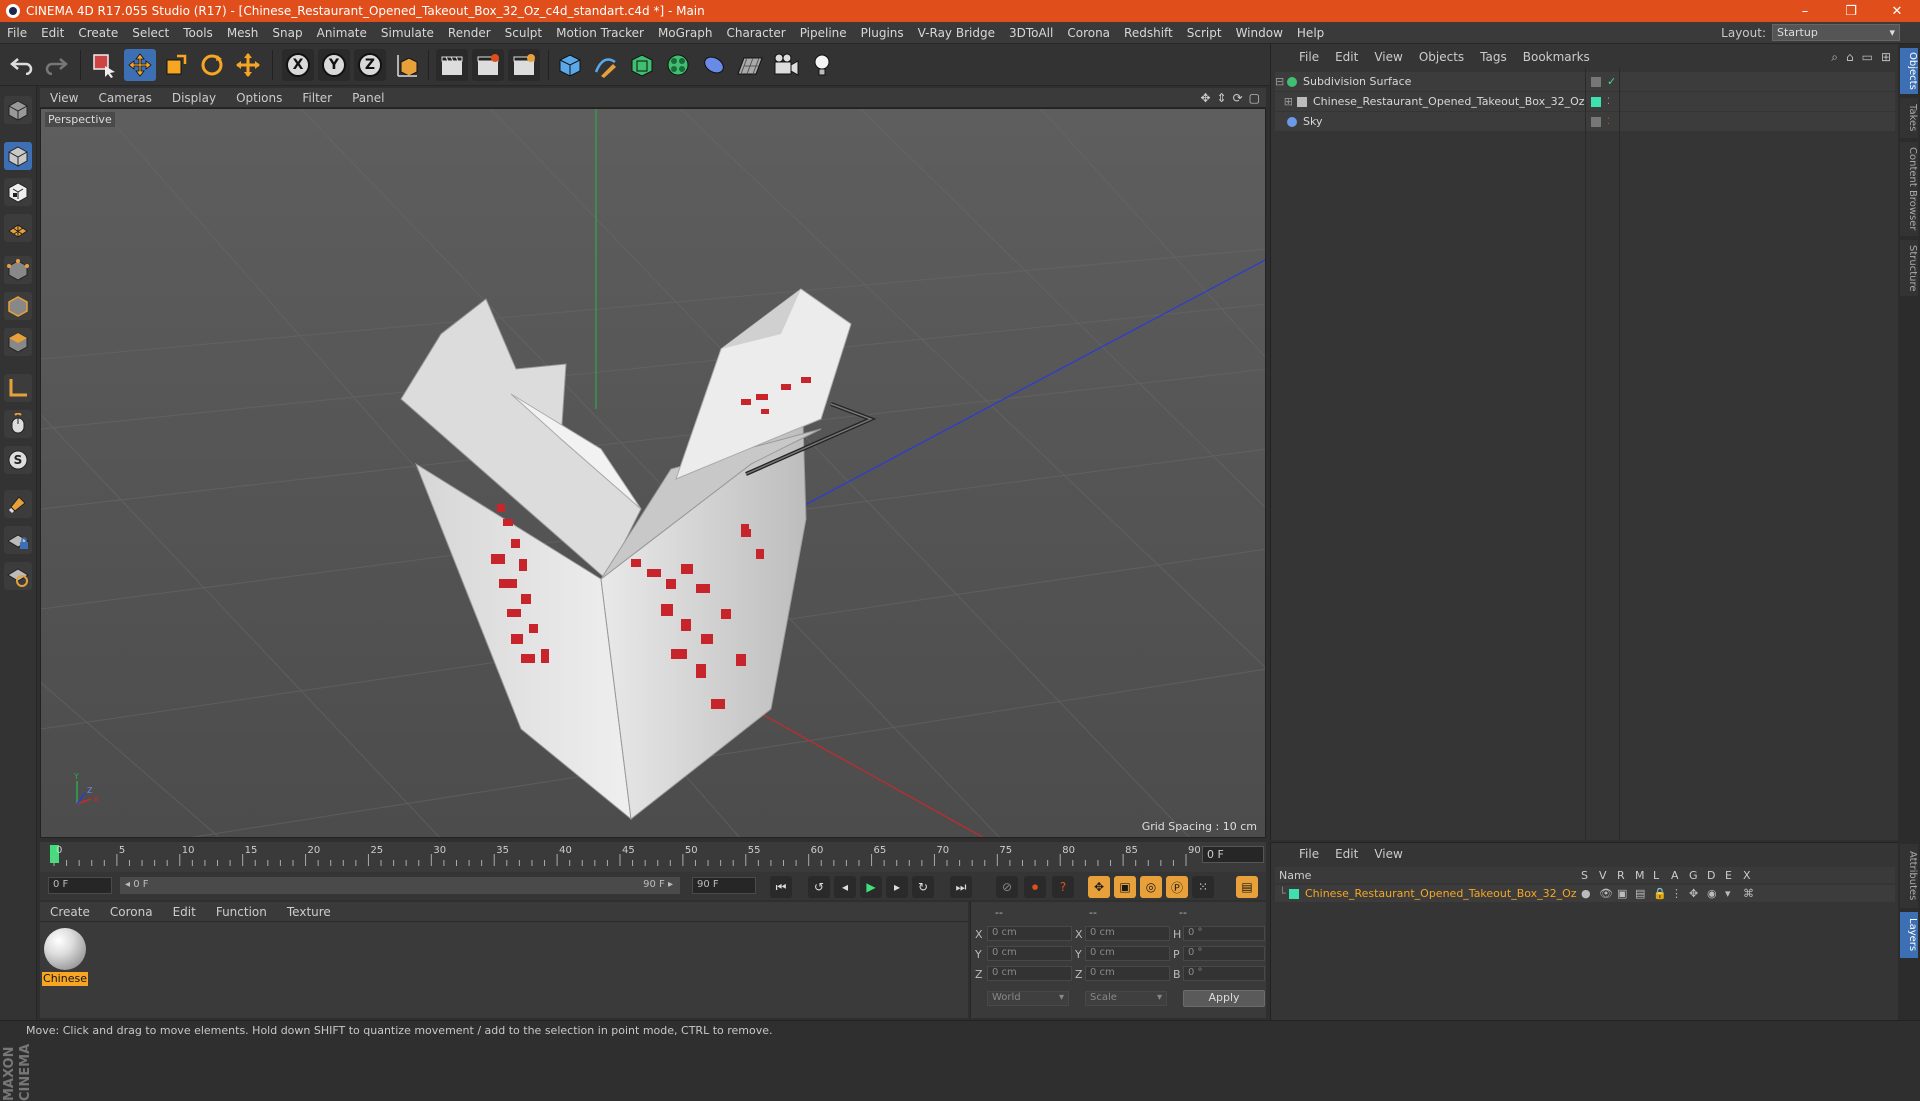 This screenshot has width=1920, height=1101. I want to click on material-name-label: Chinese, so click(65, 979).